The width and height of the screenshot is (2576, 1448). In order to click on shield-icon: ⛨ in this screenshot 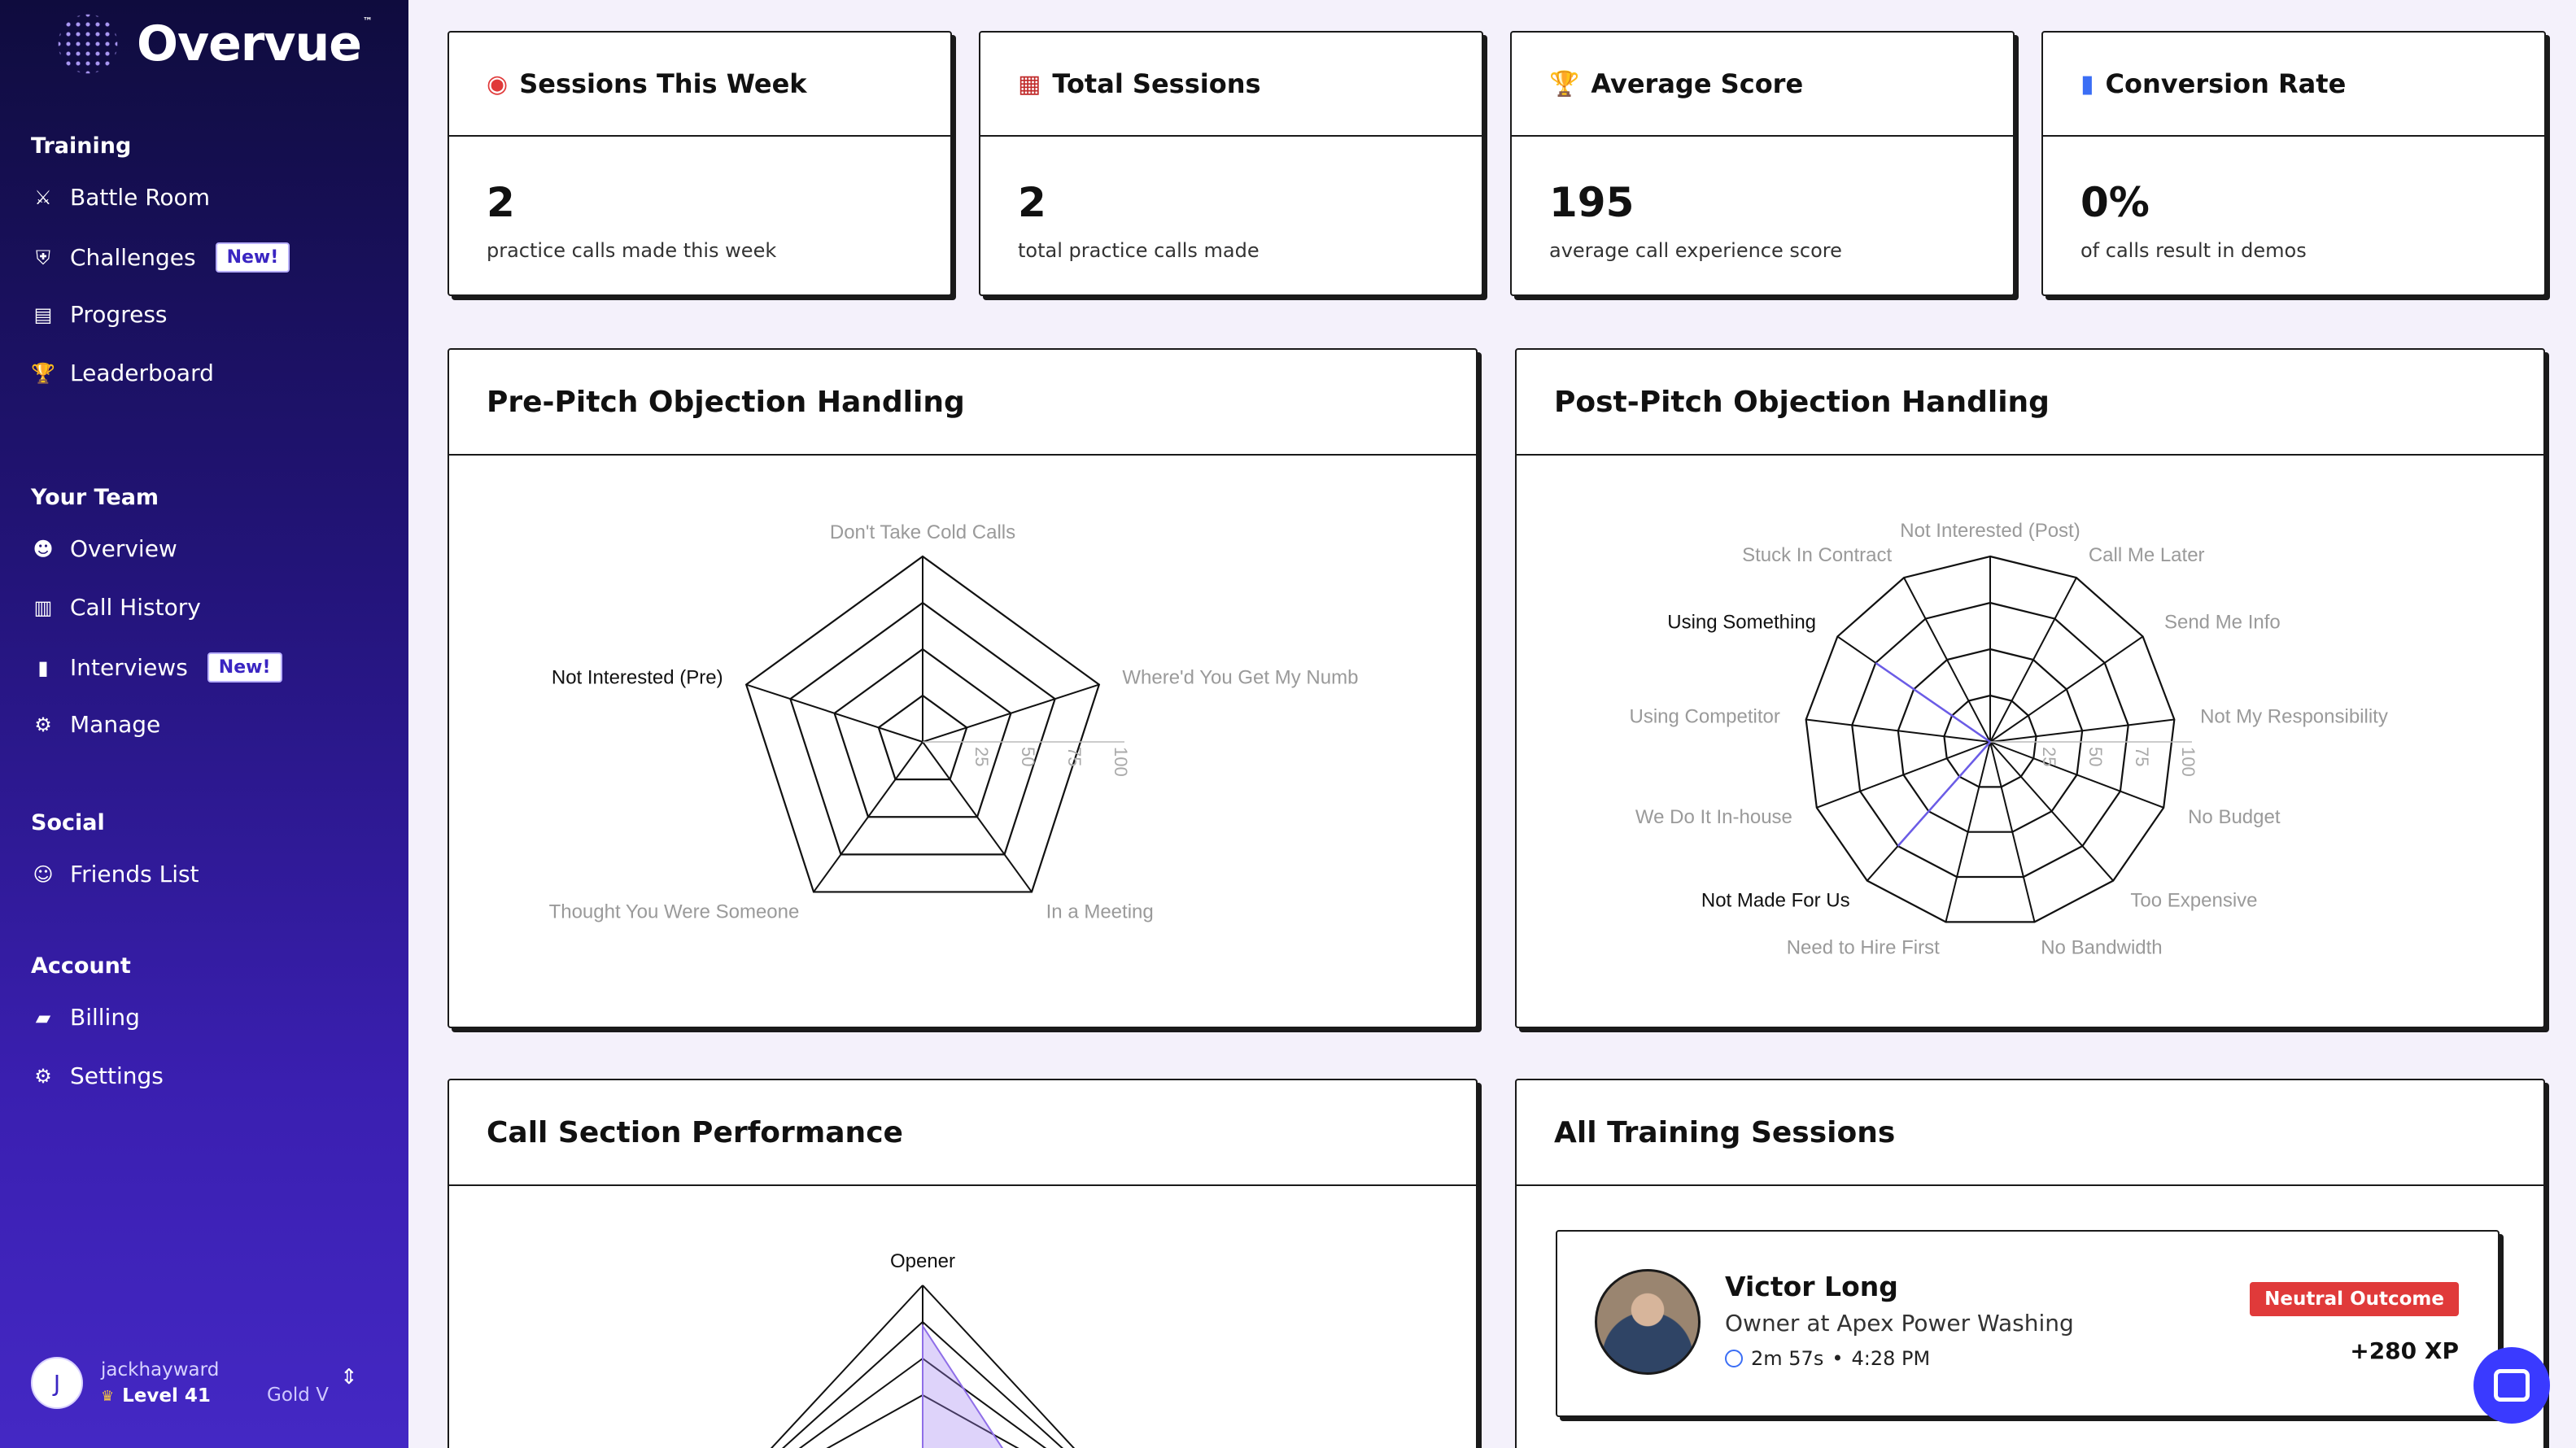, I will do `click(43, 257)`.